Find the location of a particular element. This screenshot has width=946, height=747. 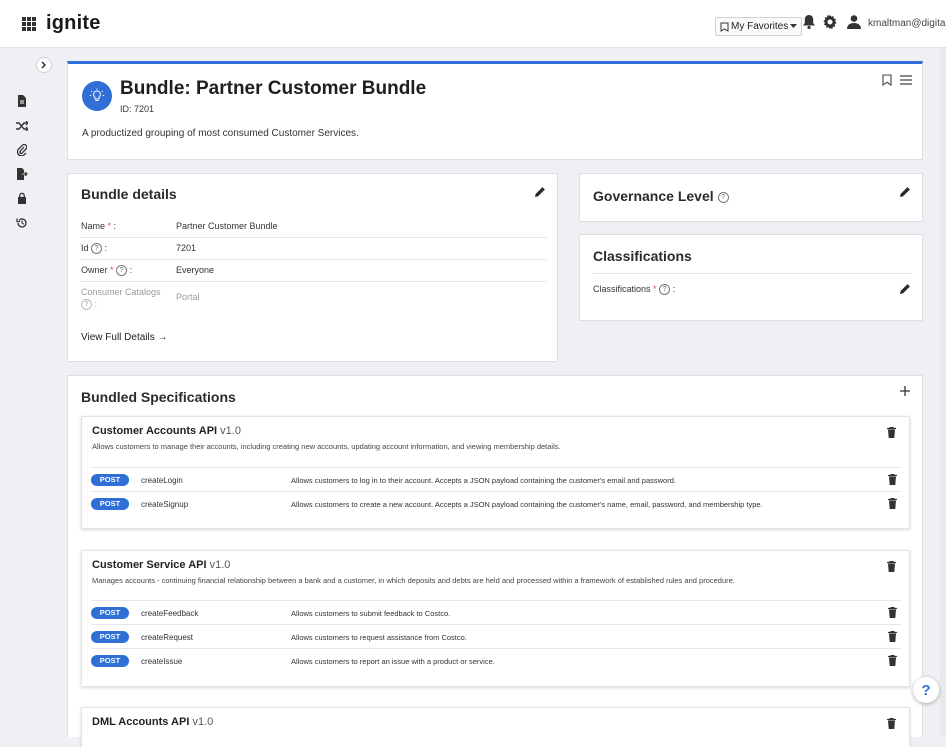

lock-icon is located at coordinates (22, 198).